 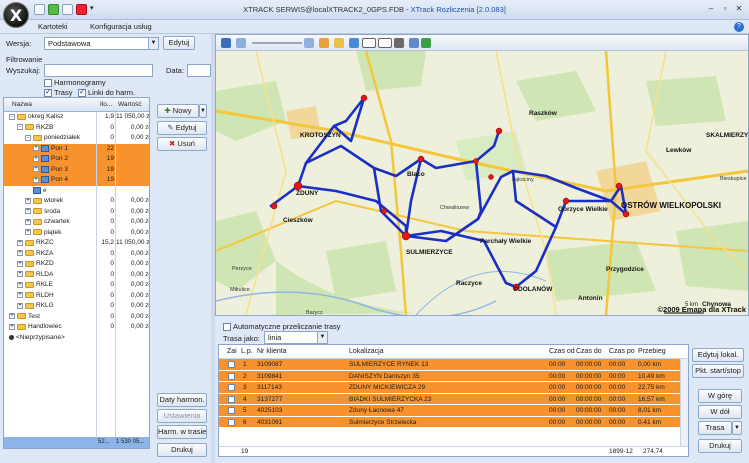 What do you see at coordinates (182, 416) in the screenshot?
I see `ustawienia-button: Ustawienia` at bounding box center [182, 416].